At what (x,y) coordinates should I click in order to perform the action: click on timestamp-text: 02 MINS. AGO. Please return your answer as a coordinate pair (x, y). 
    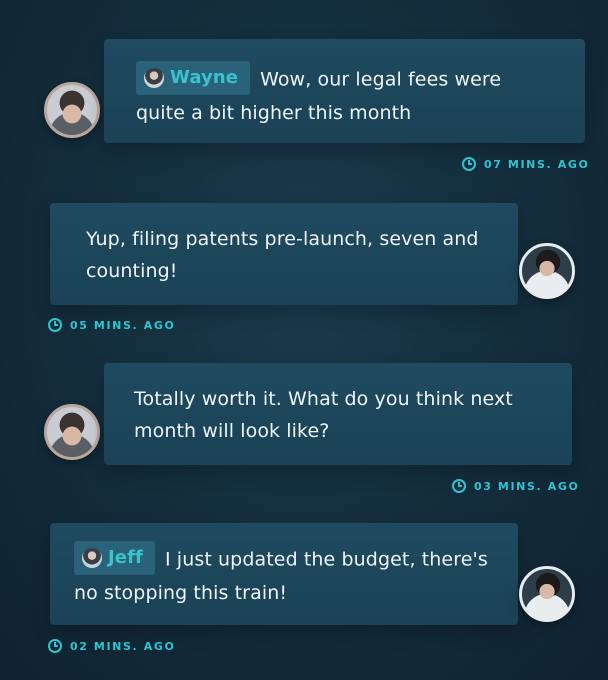
    Looking at the image, I should click on (123, 646).